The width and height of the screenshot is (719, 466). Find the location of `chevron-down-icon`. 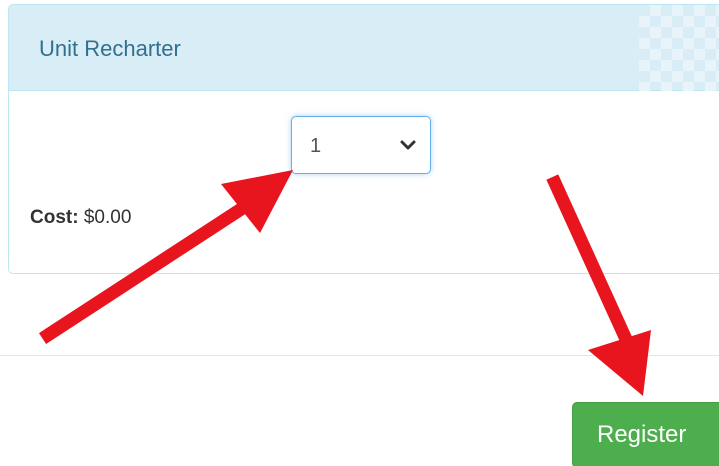

chevron-down-icon is located at coordinates (408, 147).